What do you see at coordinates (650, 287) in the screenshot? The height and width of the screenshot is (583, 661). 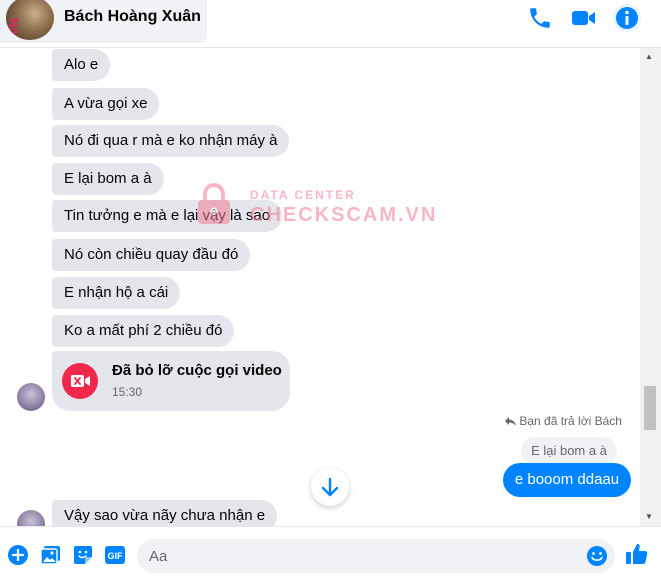 I see `scrollbar-track` at bounding box center [650, 287].